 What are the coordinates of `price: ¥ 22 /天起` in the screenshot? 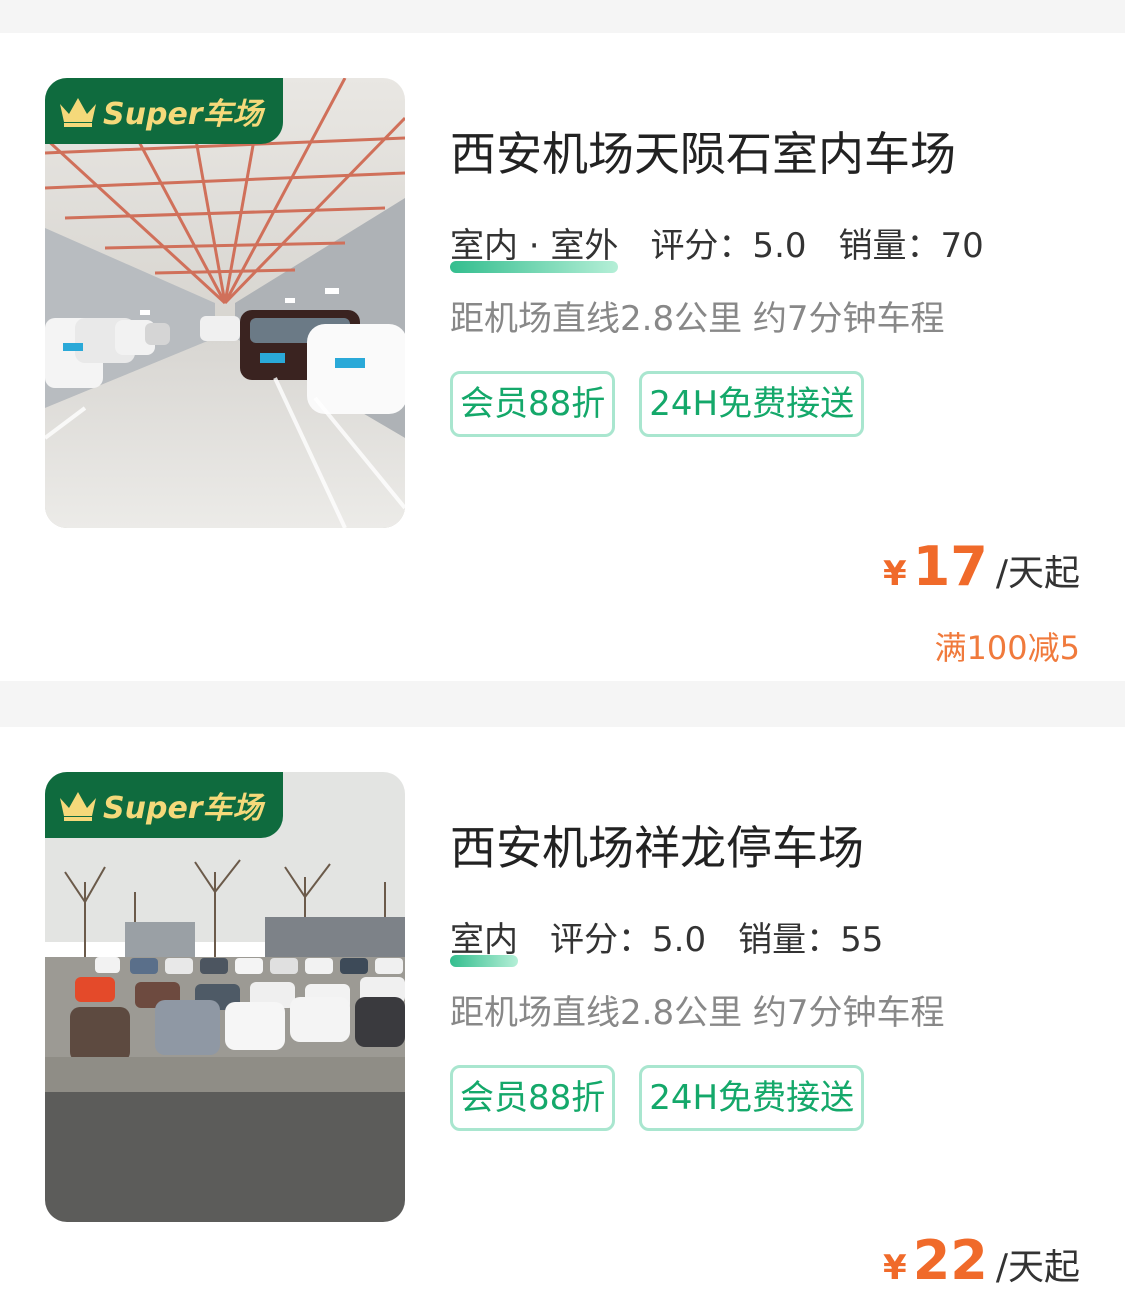 It's located at (981, 1260).